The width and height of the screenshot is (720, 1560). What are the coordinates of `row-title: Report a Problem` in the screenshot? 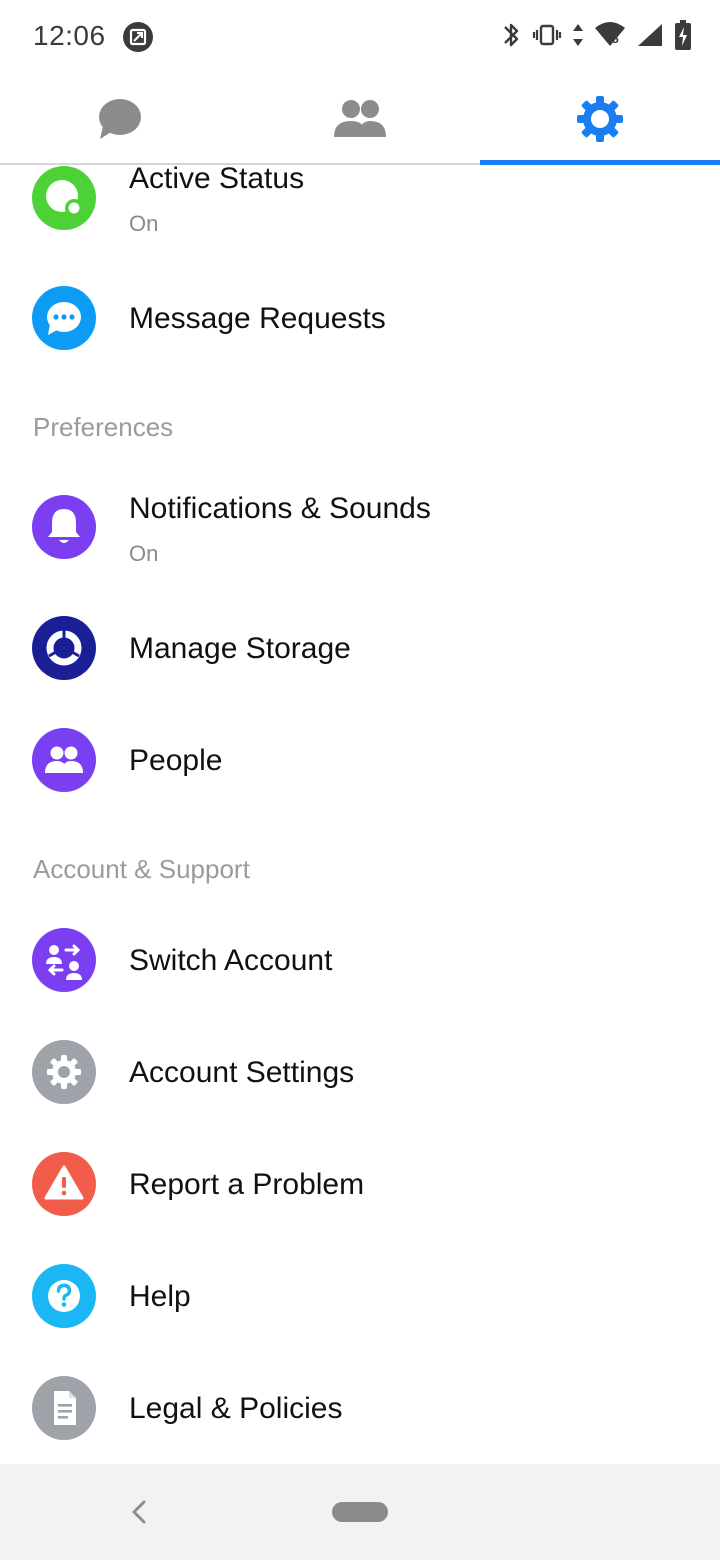 It's located at (247, 1184).